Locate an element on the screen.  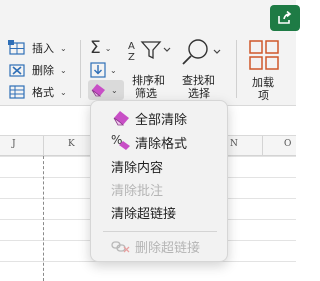
insert-cells-icon is located at coordinates (16, 47).